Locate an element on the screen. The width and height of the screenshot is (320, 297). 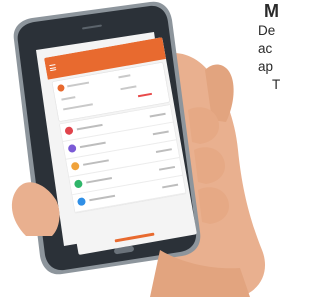
side-text-line: De is located at coordinates (267, 30).